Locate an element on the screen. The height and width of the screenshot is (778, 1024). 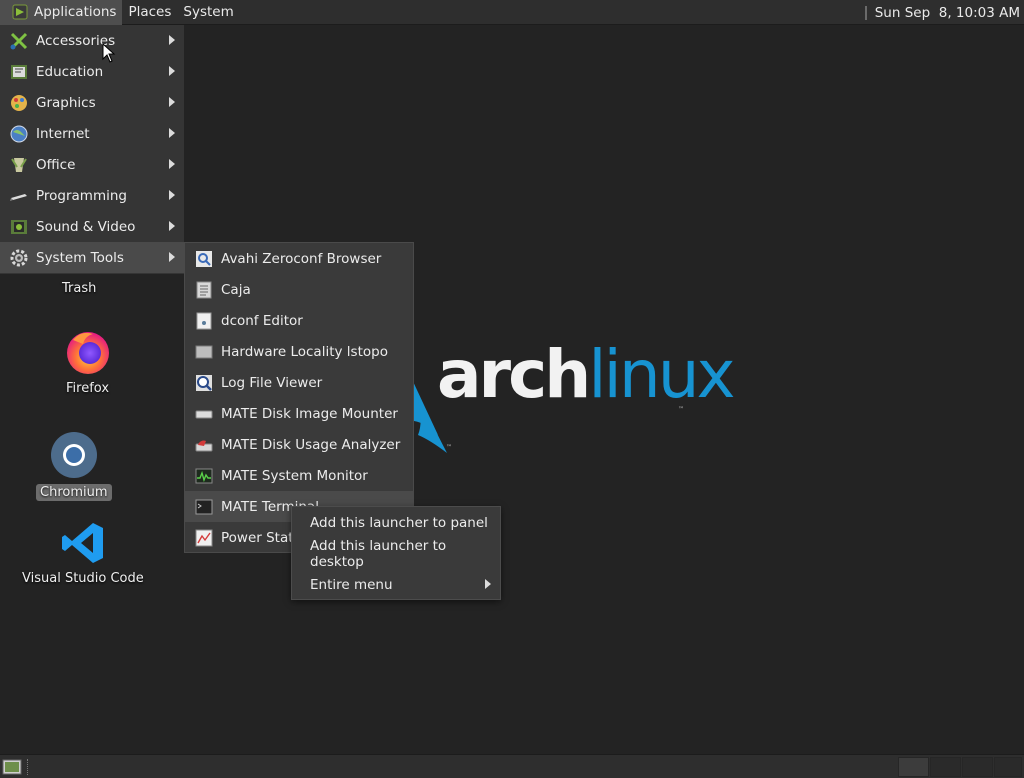
graphics-icon is located at coordinates (19, 103).